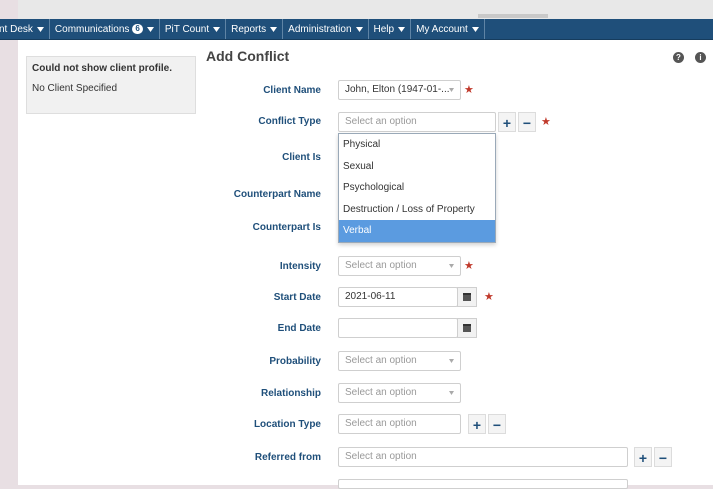  I want to click on start-date-value: 2021-06-11, so click(370, 296).